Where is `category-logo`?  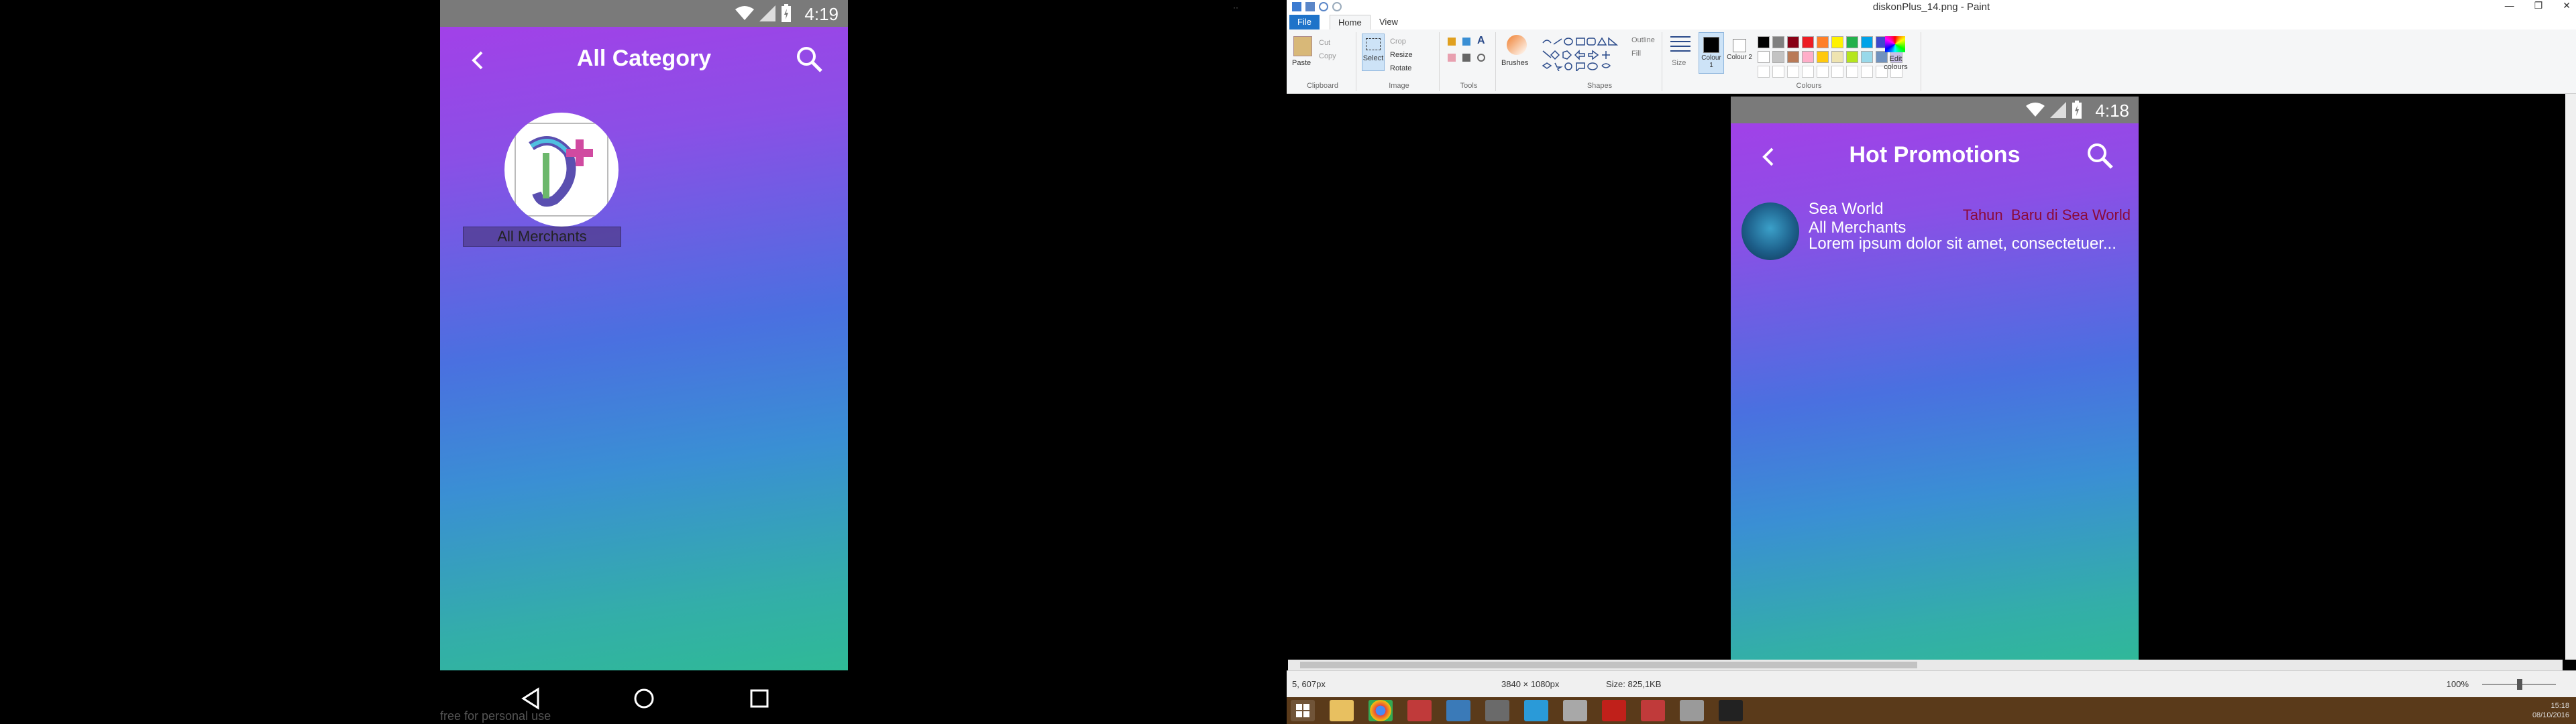
category-logo is located at coordinates (561, 170).